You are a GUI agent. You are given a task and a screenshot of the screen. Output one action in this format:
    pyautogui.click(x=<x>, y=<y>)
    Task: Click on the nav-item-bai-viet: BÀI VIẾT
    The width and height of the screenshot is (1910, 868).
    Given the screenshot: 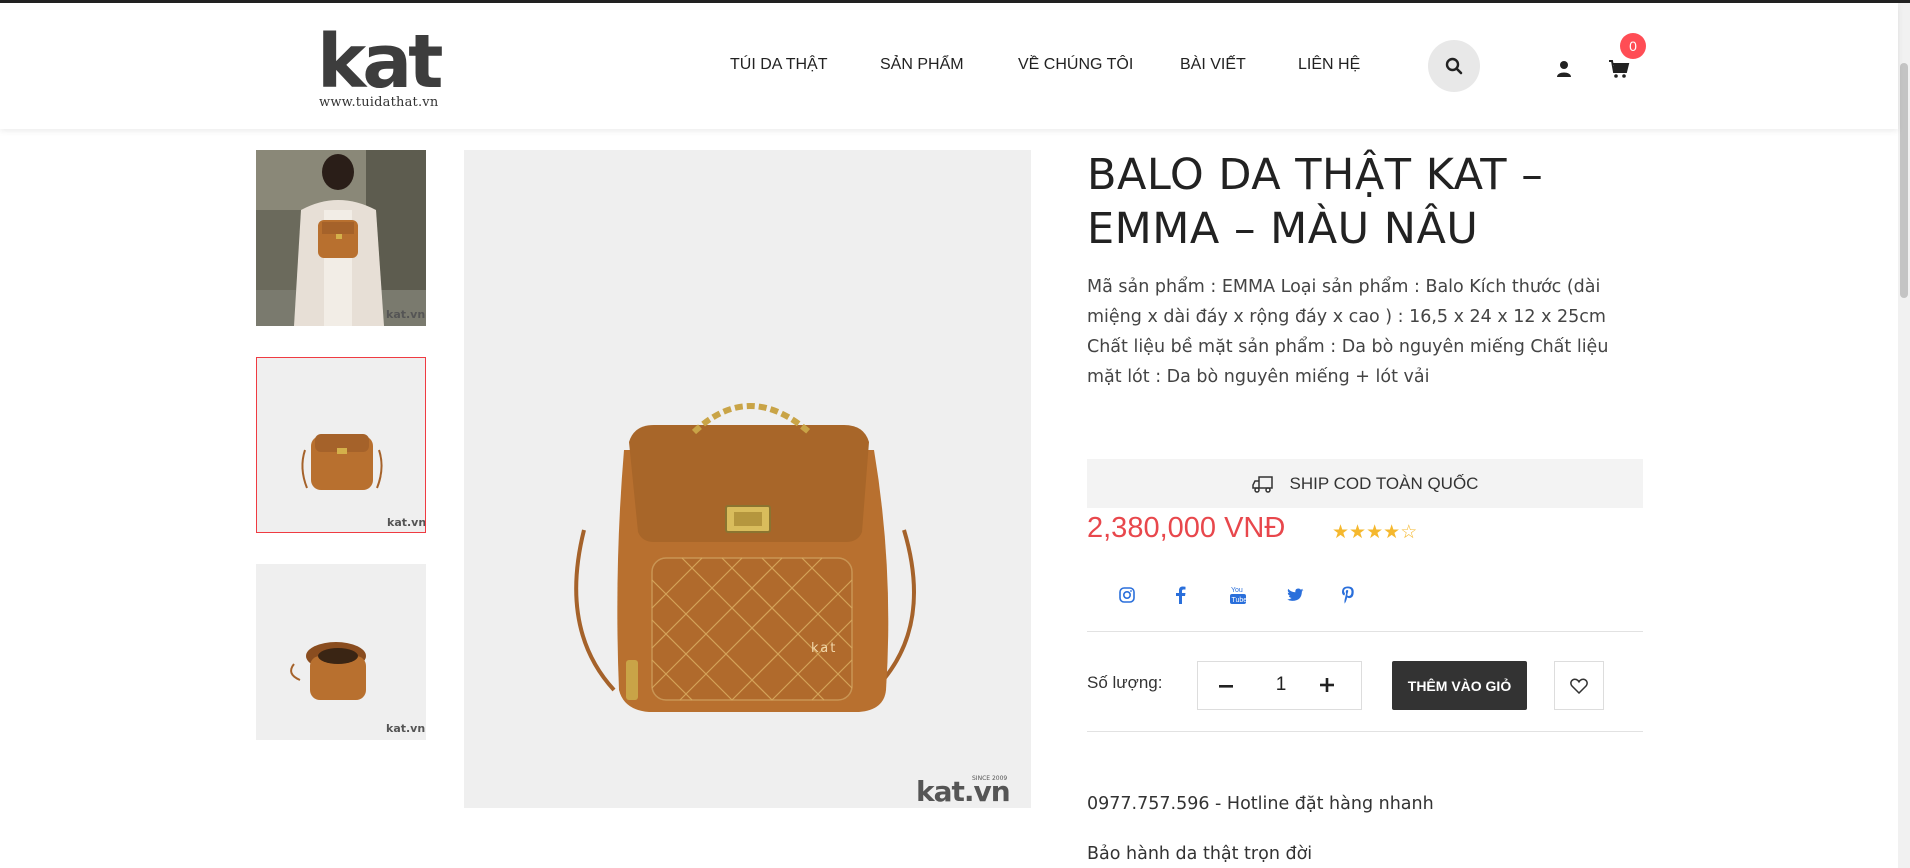 What is the action you would take?
    pyautogui.click(x=1213, y=65)
    